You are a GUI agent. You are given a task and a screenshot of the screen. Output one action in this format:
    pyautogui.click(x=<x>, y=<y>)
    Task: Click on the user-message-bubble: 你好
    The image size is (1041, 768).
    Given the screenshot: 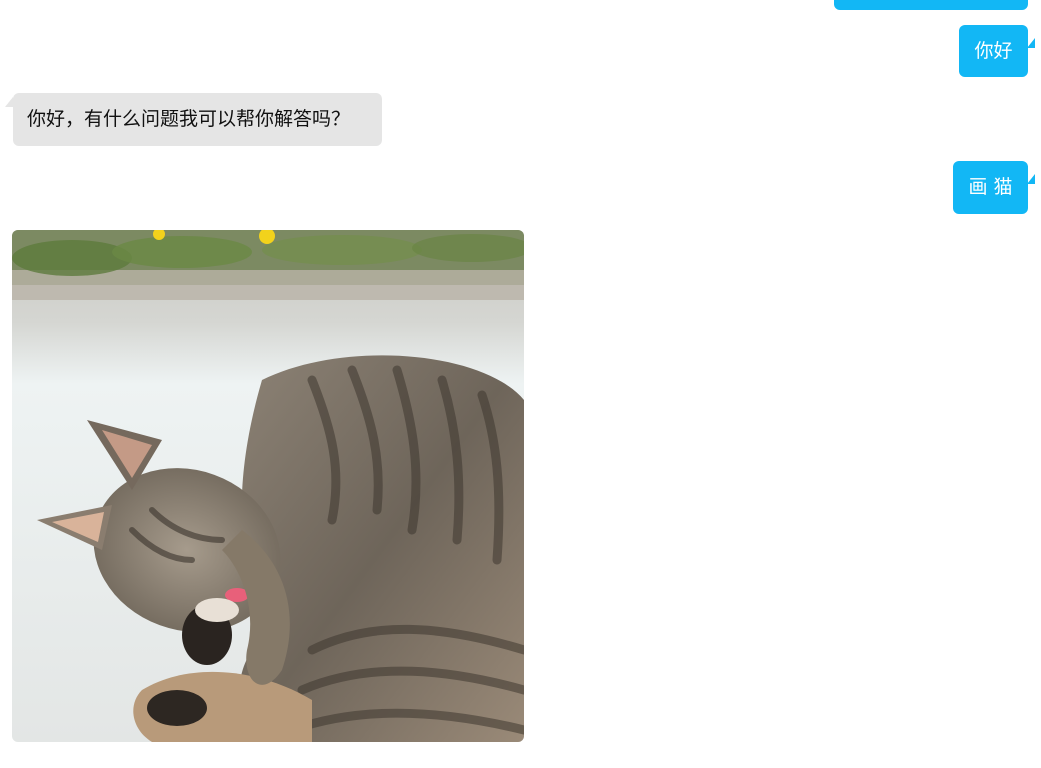 What is the action you would take?
    pyautogui.click(x=993, y=51)
    